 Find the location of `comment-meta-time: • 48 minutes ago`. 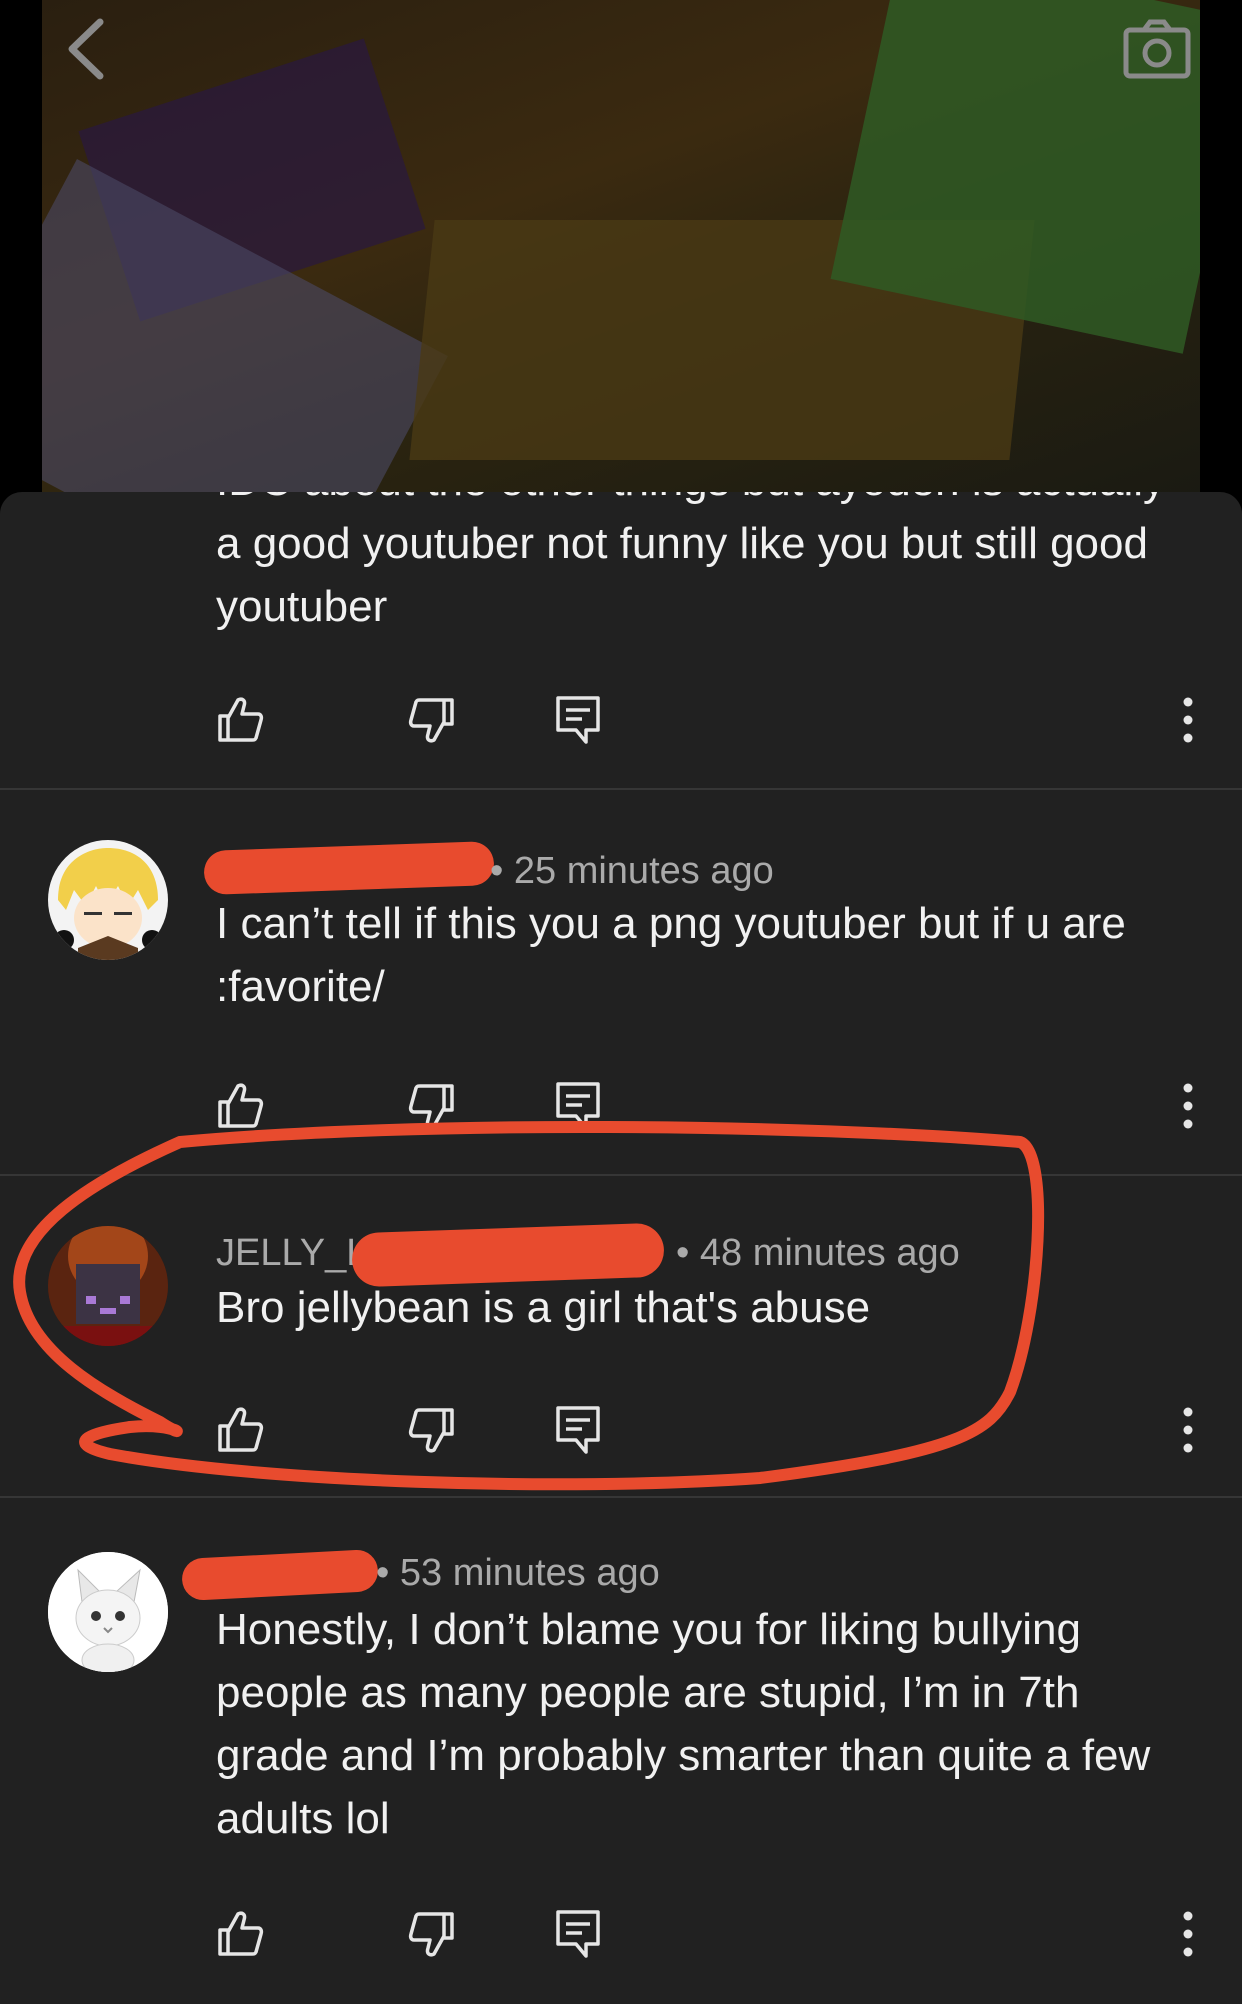

comment-meta-time: • 48 minutes ago is located at coordinates (818, 1253).